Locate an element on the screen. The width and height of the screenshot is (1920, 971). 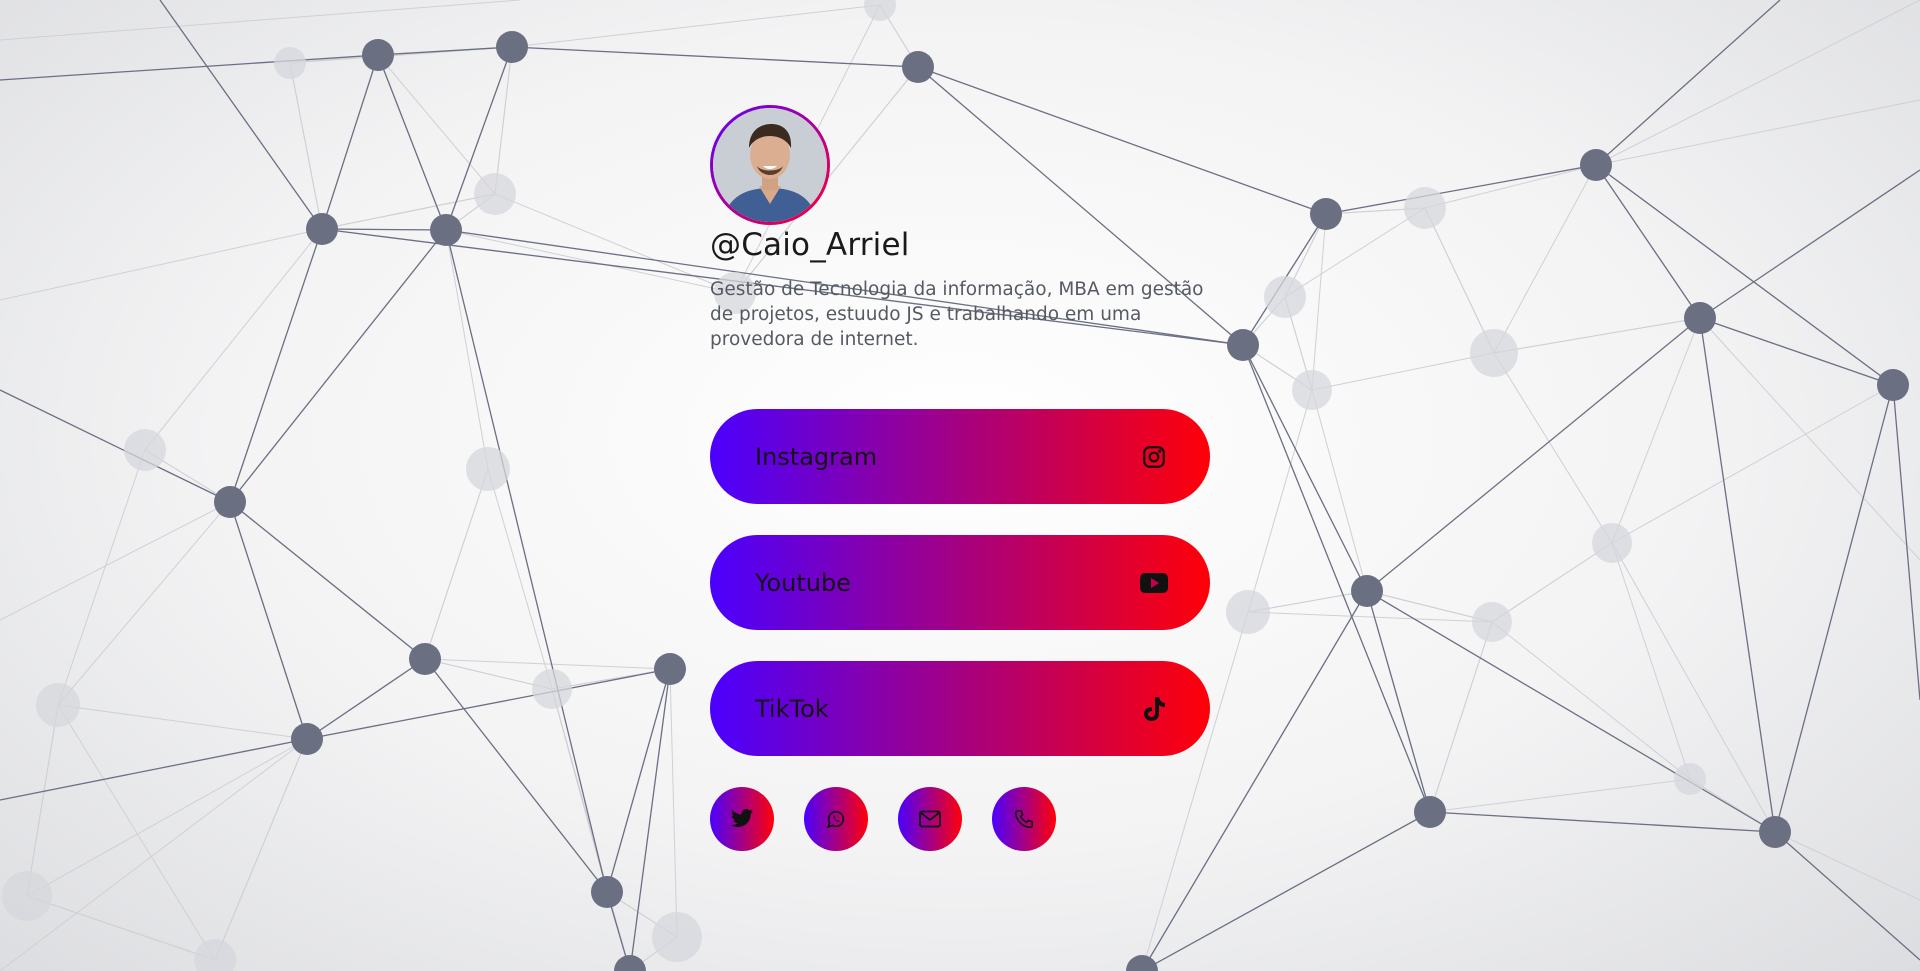
link-list: Instagram Youtube TikTok is located at coordinates (960, 582).